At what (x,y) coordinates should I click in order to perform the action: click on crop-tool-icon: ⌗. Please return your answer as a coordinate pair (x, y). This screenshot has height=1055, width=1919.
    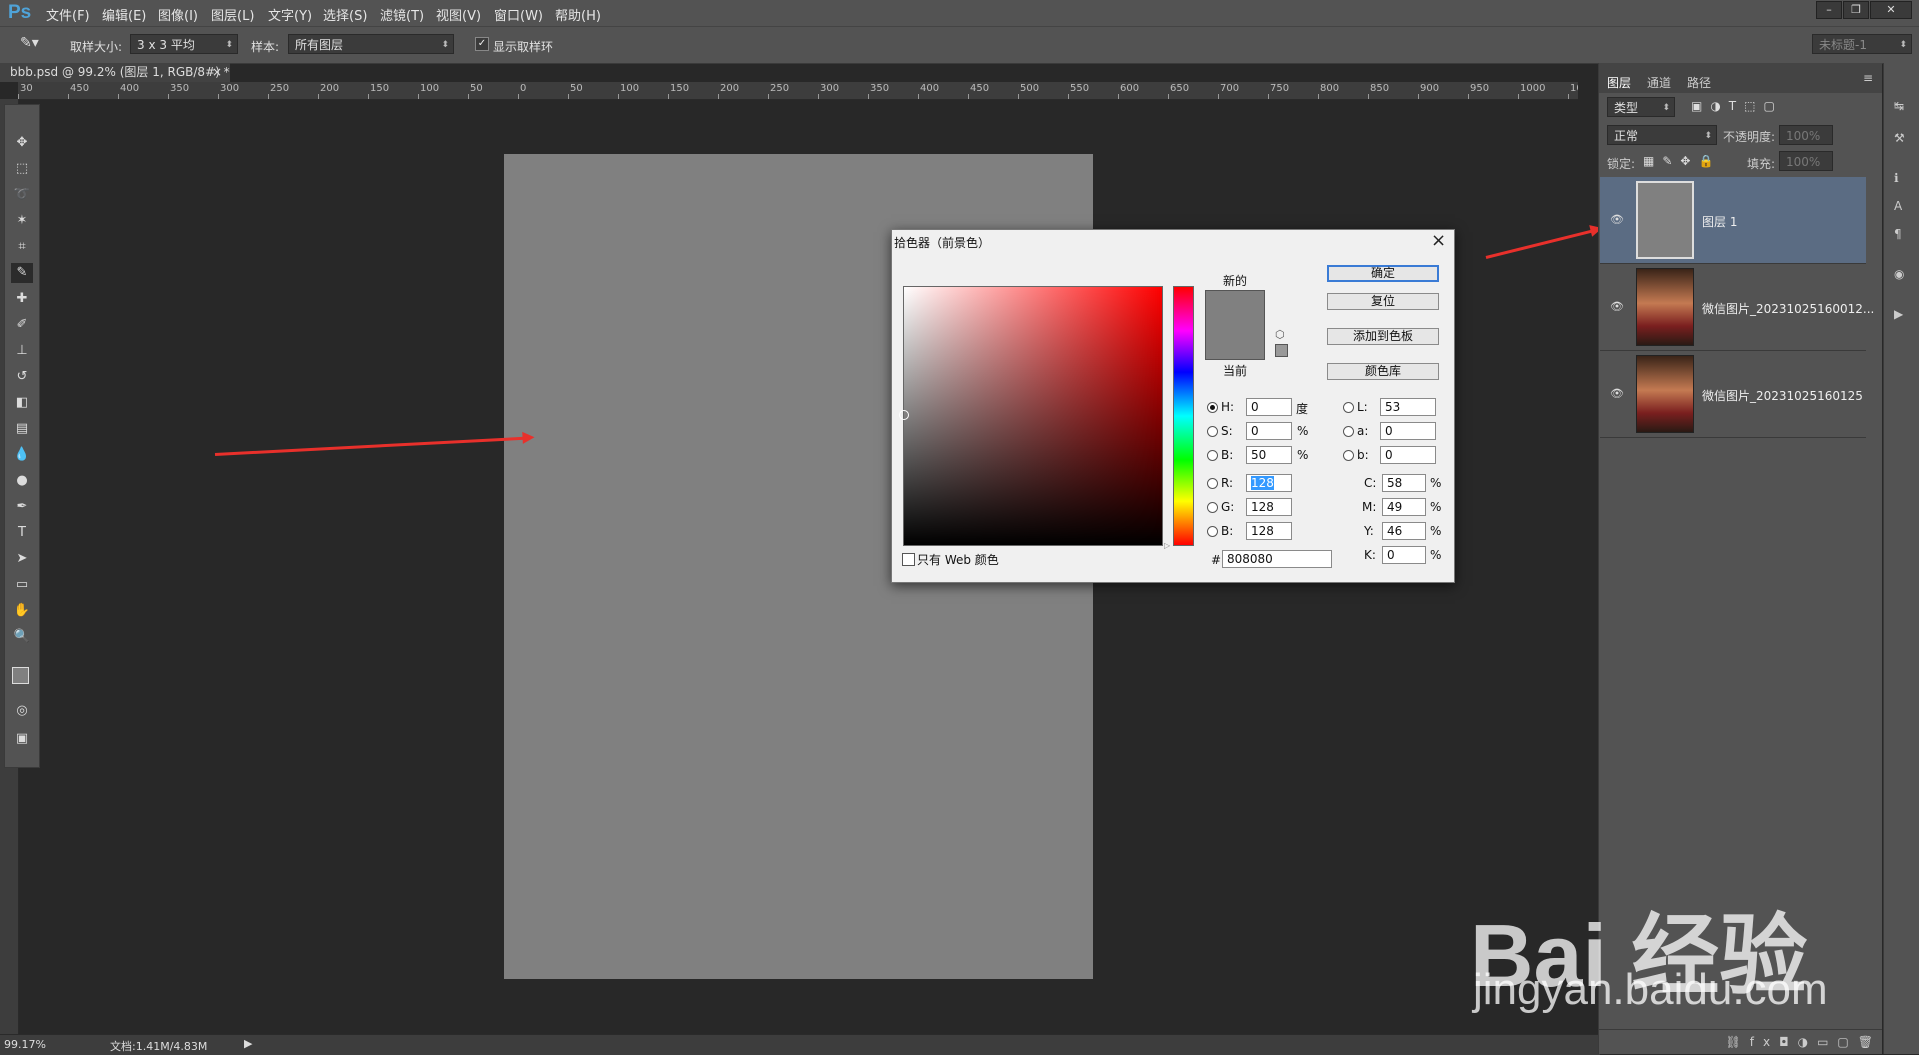
    Looking at the image, I should click on (22, 247).